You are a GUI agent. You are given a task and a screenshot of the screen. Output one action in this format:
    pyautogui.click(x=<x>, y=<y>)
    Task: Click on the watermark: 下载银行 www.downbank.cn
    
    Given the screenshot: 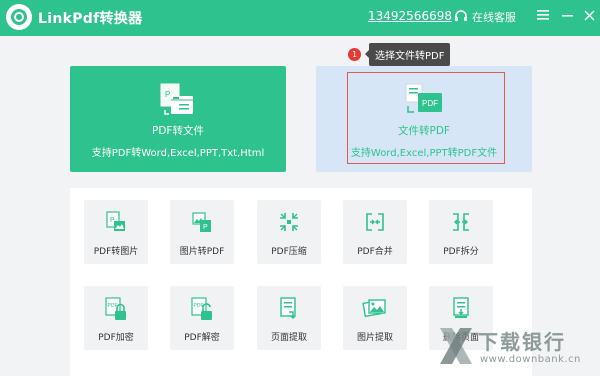 What is the action you would take?
    pyautogui.click(x=518, y=348)
    